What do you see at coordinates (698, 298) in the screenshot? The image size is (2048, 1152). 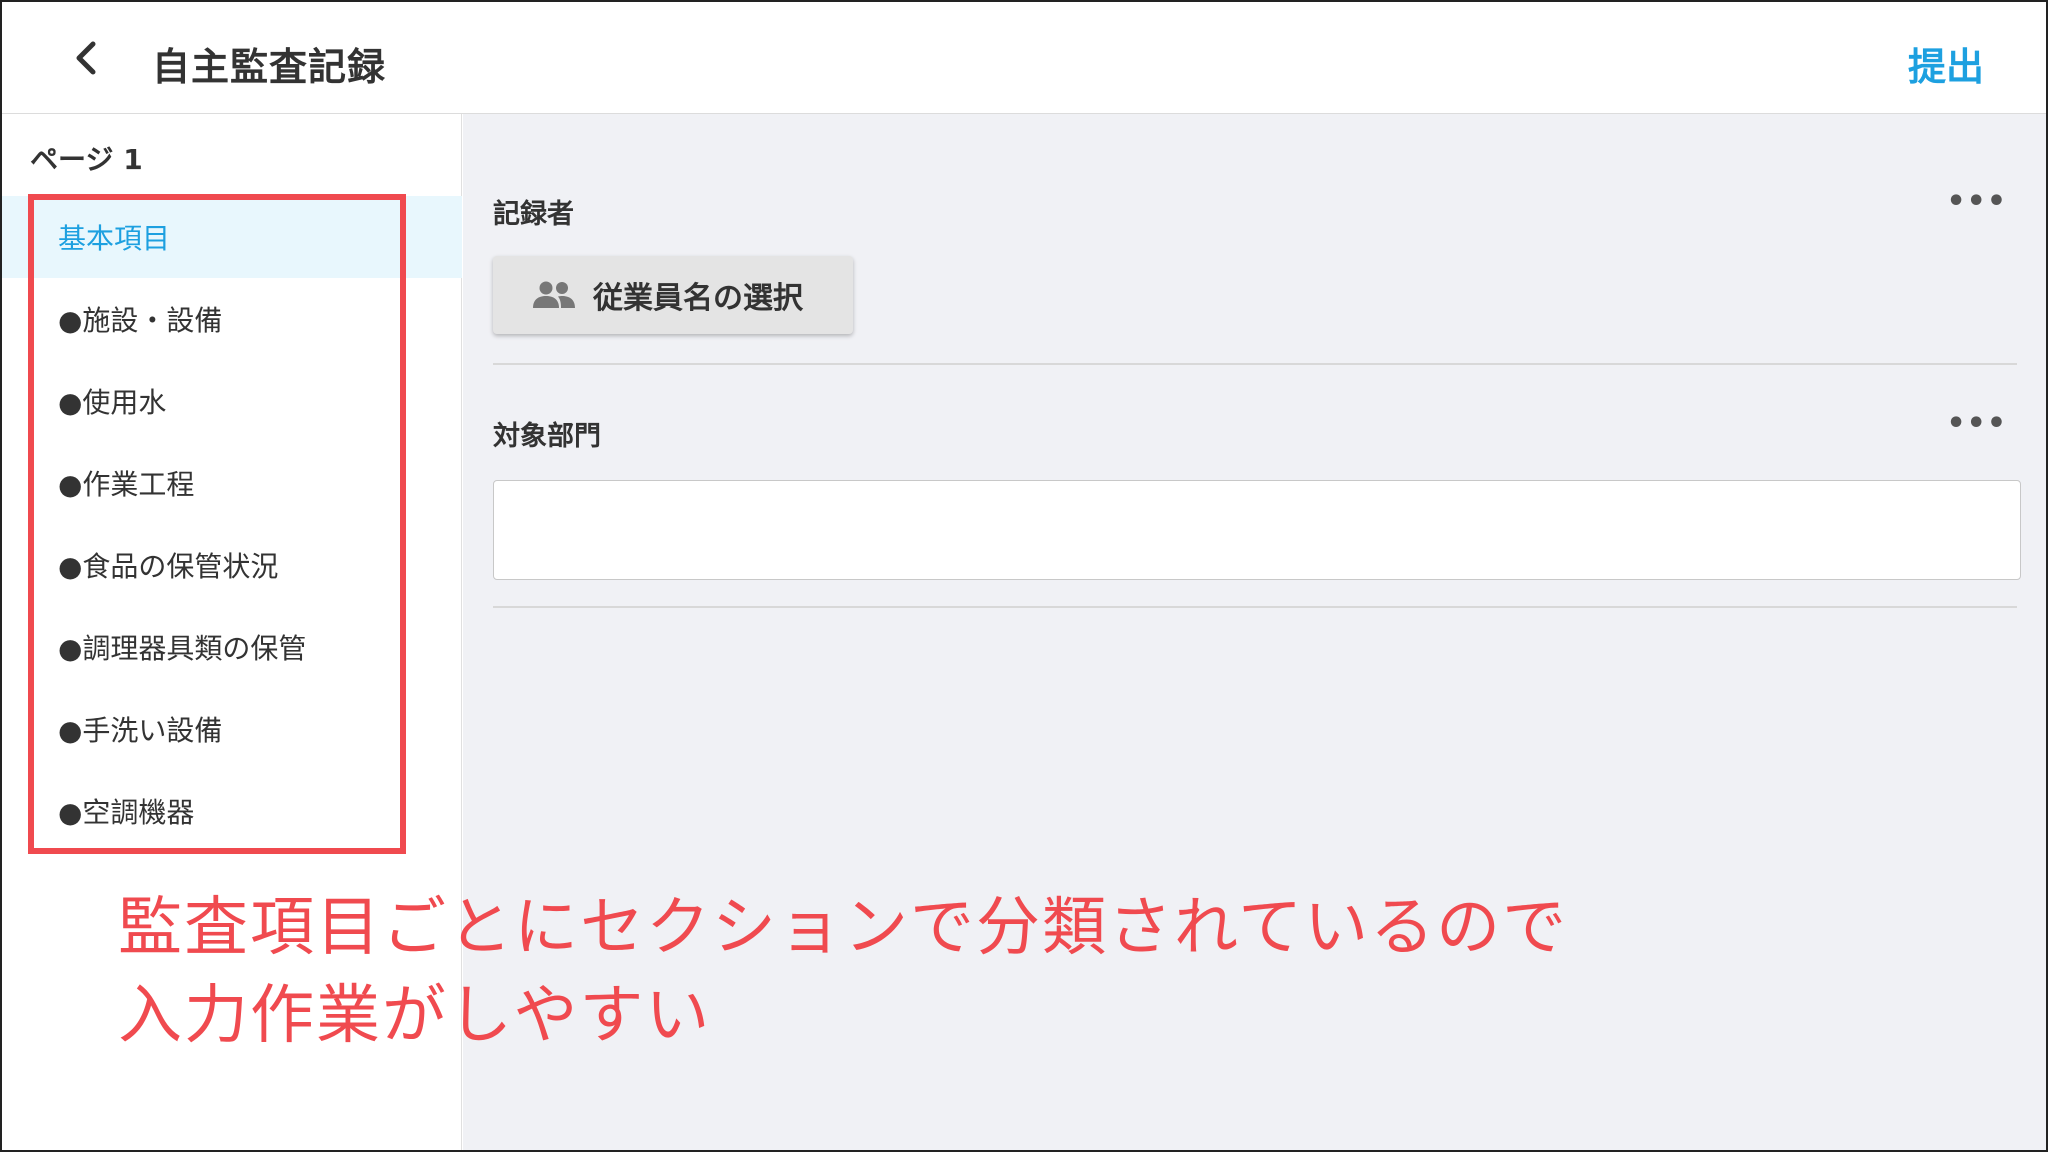 I see `select-employee-label: 従業員名の選択` at bounding box center [698, 298].